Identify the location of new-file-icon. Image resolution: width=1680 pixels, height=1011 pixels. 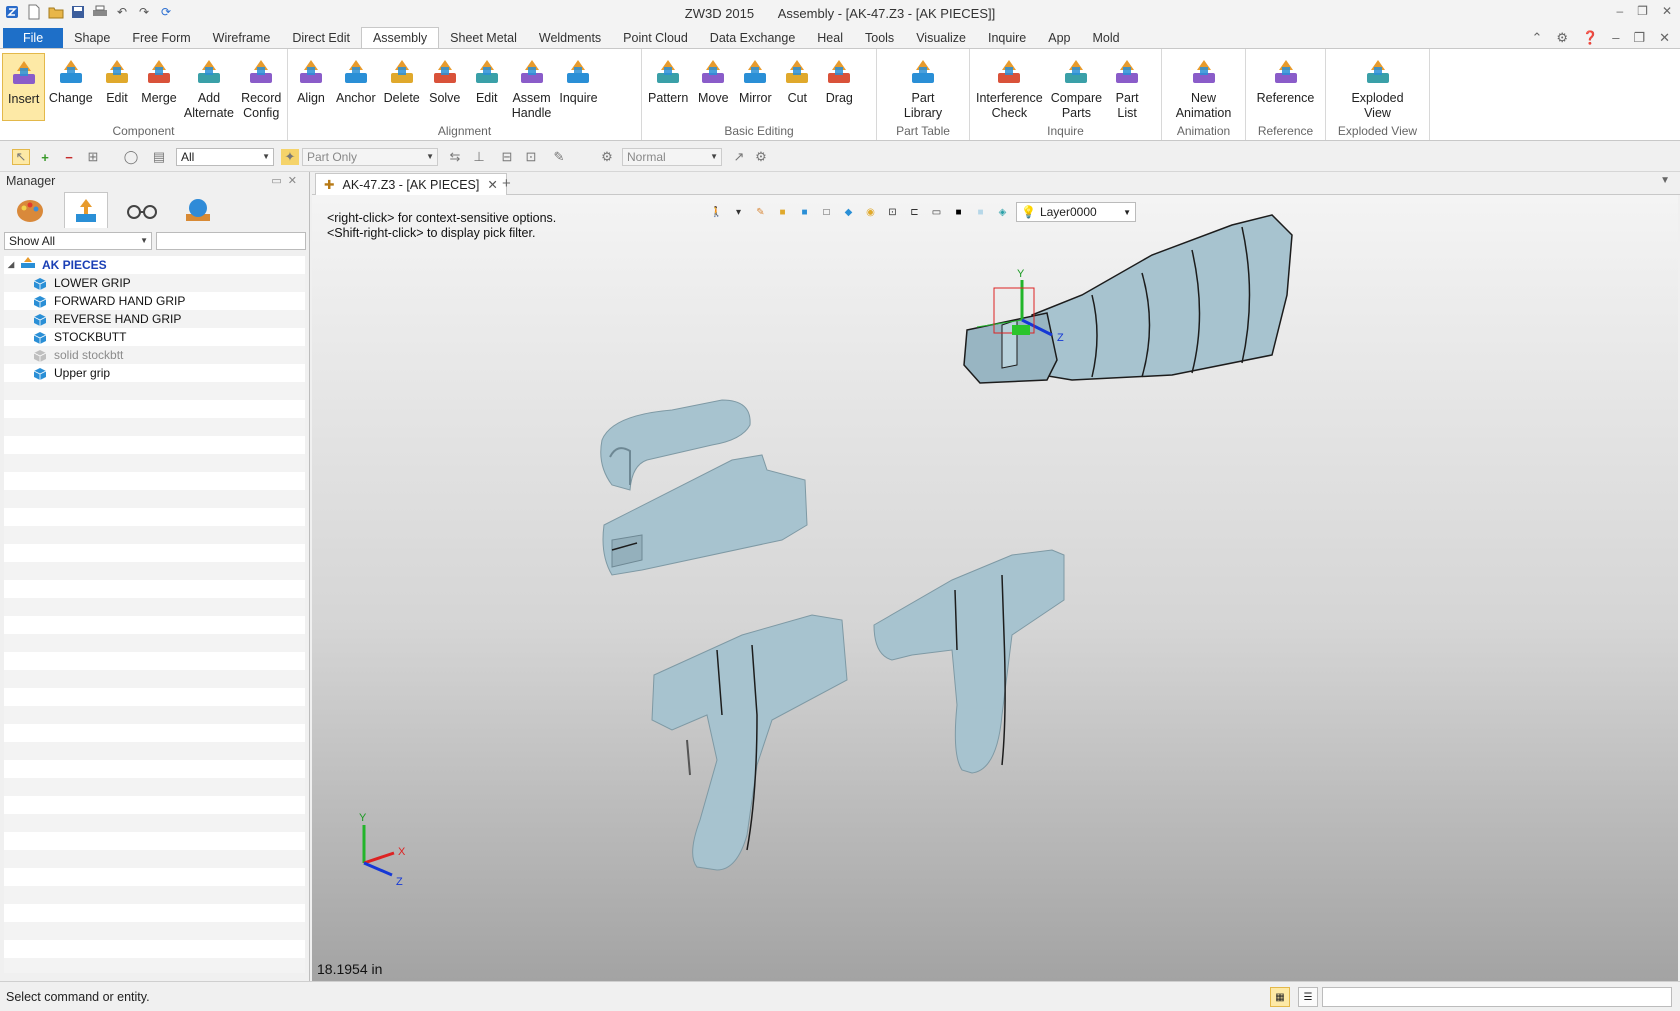
(34, 12).